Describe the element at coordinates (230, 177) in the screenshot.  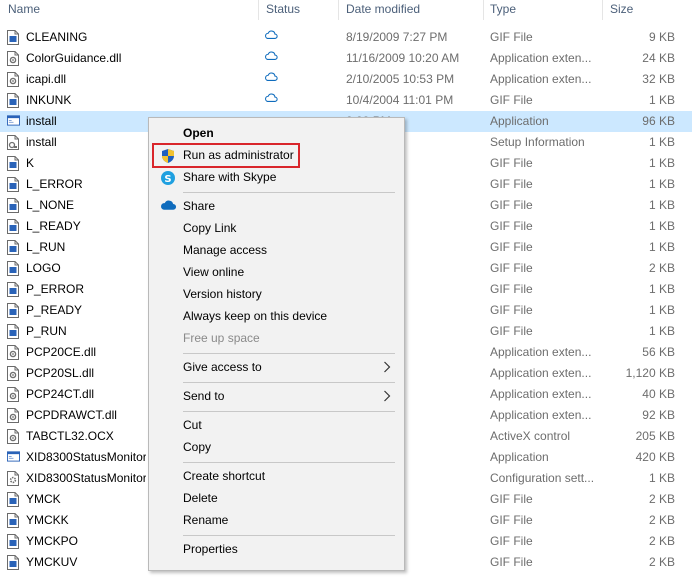
I see `menu-item-label: Share with Skype` at that location.